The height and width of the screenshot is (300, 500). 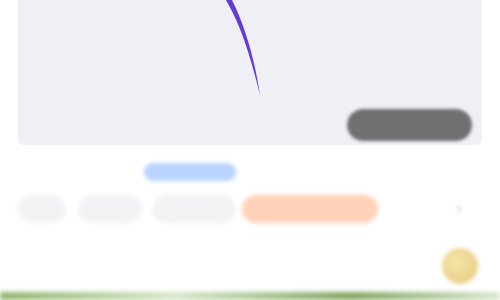 What do you see at coordinates (228, 266) in the screenshot?
I see `headline-text` at bounding box center [228, 266].